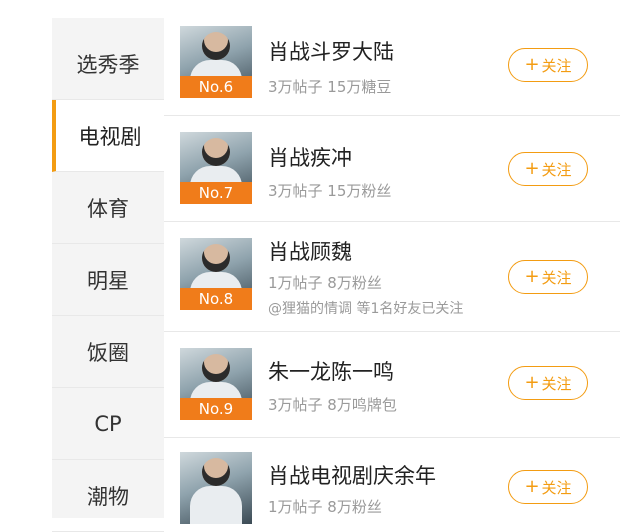 Image resolution: width=620 pixels, height=532 pixels. What do you see at coordinates (216, 274) in the screenshot?
I see `cover-image: No.8` at bounding box center [216, 274].